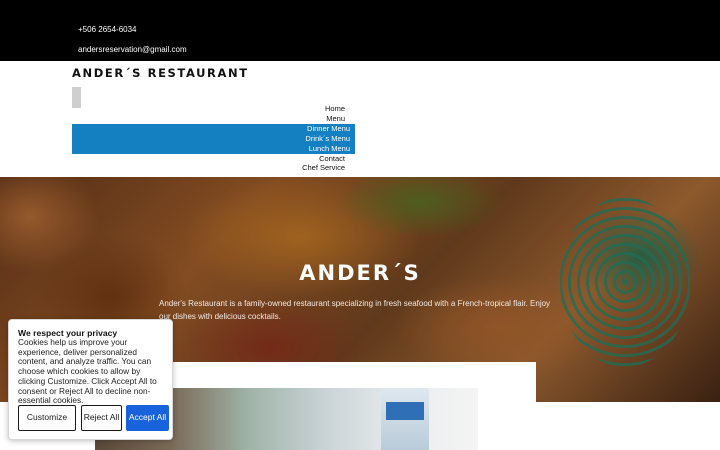 The width and height of the screenshot is (720, 450). What do you see at coordinates (213, 129) in the screenshot?
I see `nav-item-dinner-menu: Dinner Menu` at bounding box center [213, 129].